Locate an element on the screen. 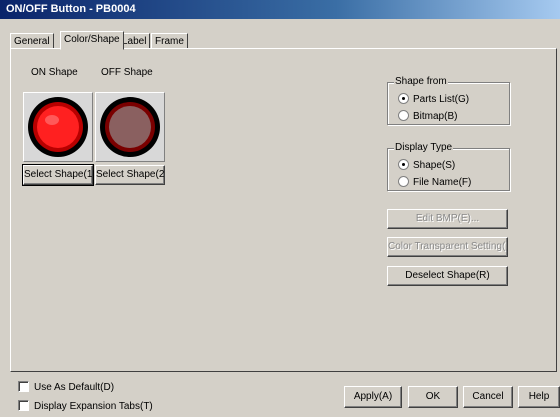 The height and width of the screenshot is (417, 560). display-expansion-tabs-label: Display Expansion Tabs(T) is located at coordinates (93, 406).